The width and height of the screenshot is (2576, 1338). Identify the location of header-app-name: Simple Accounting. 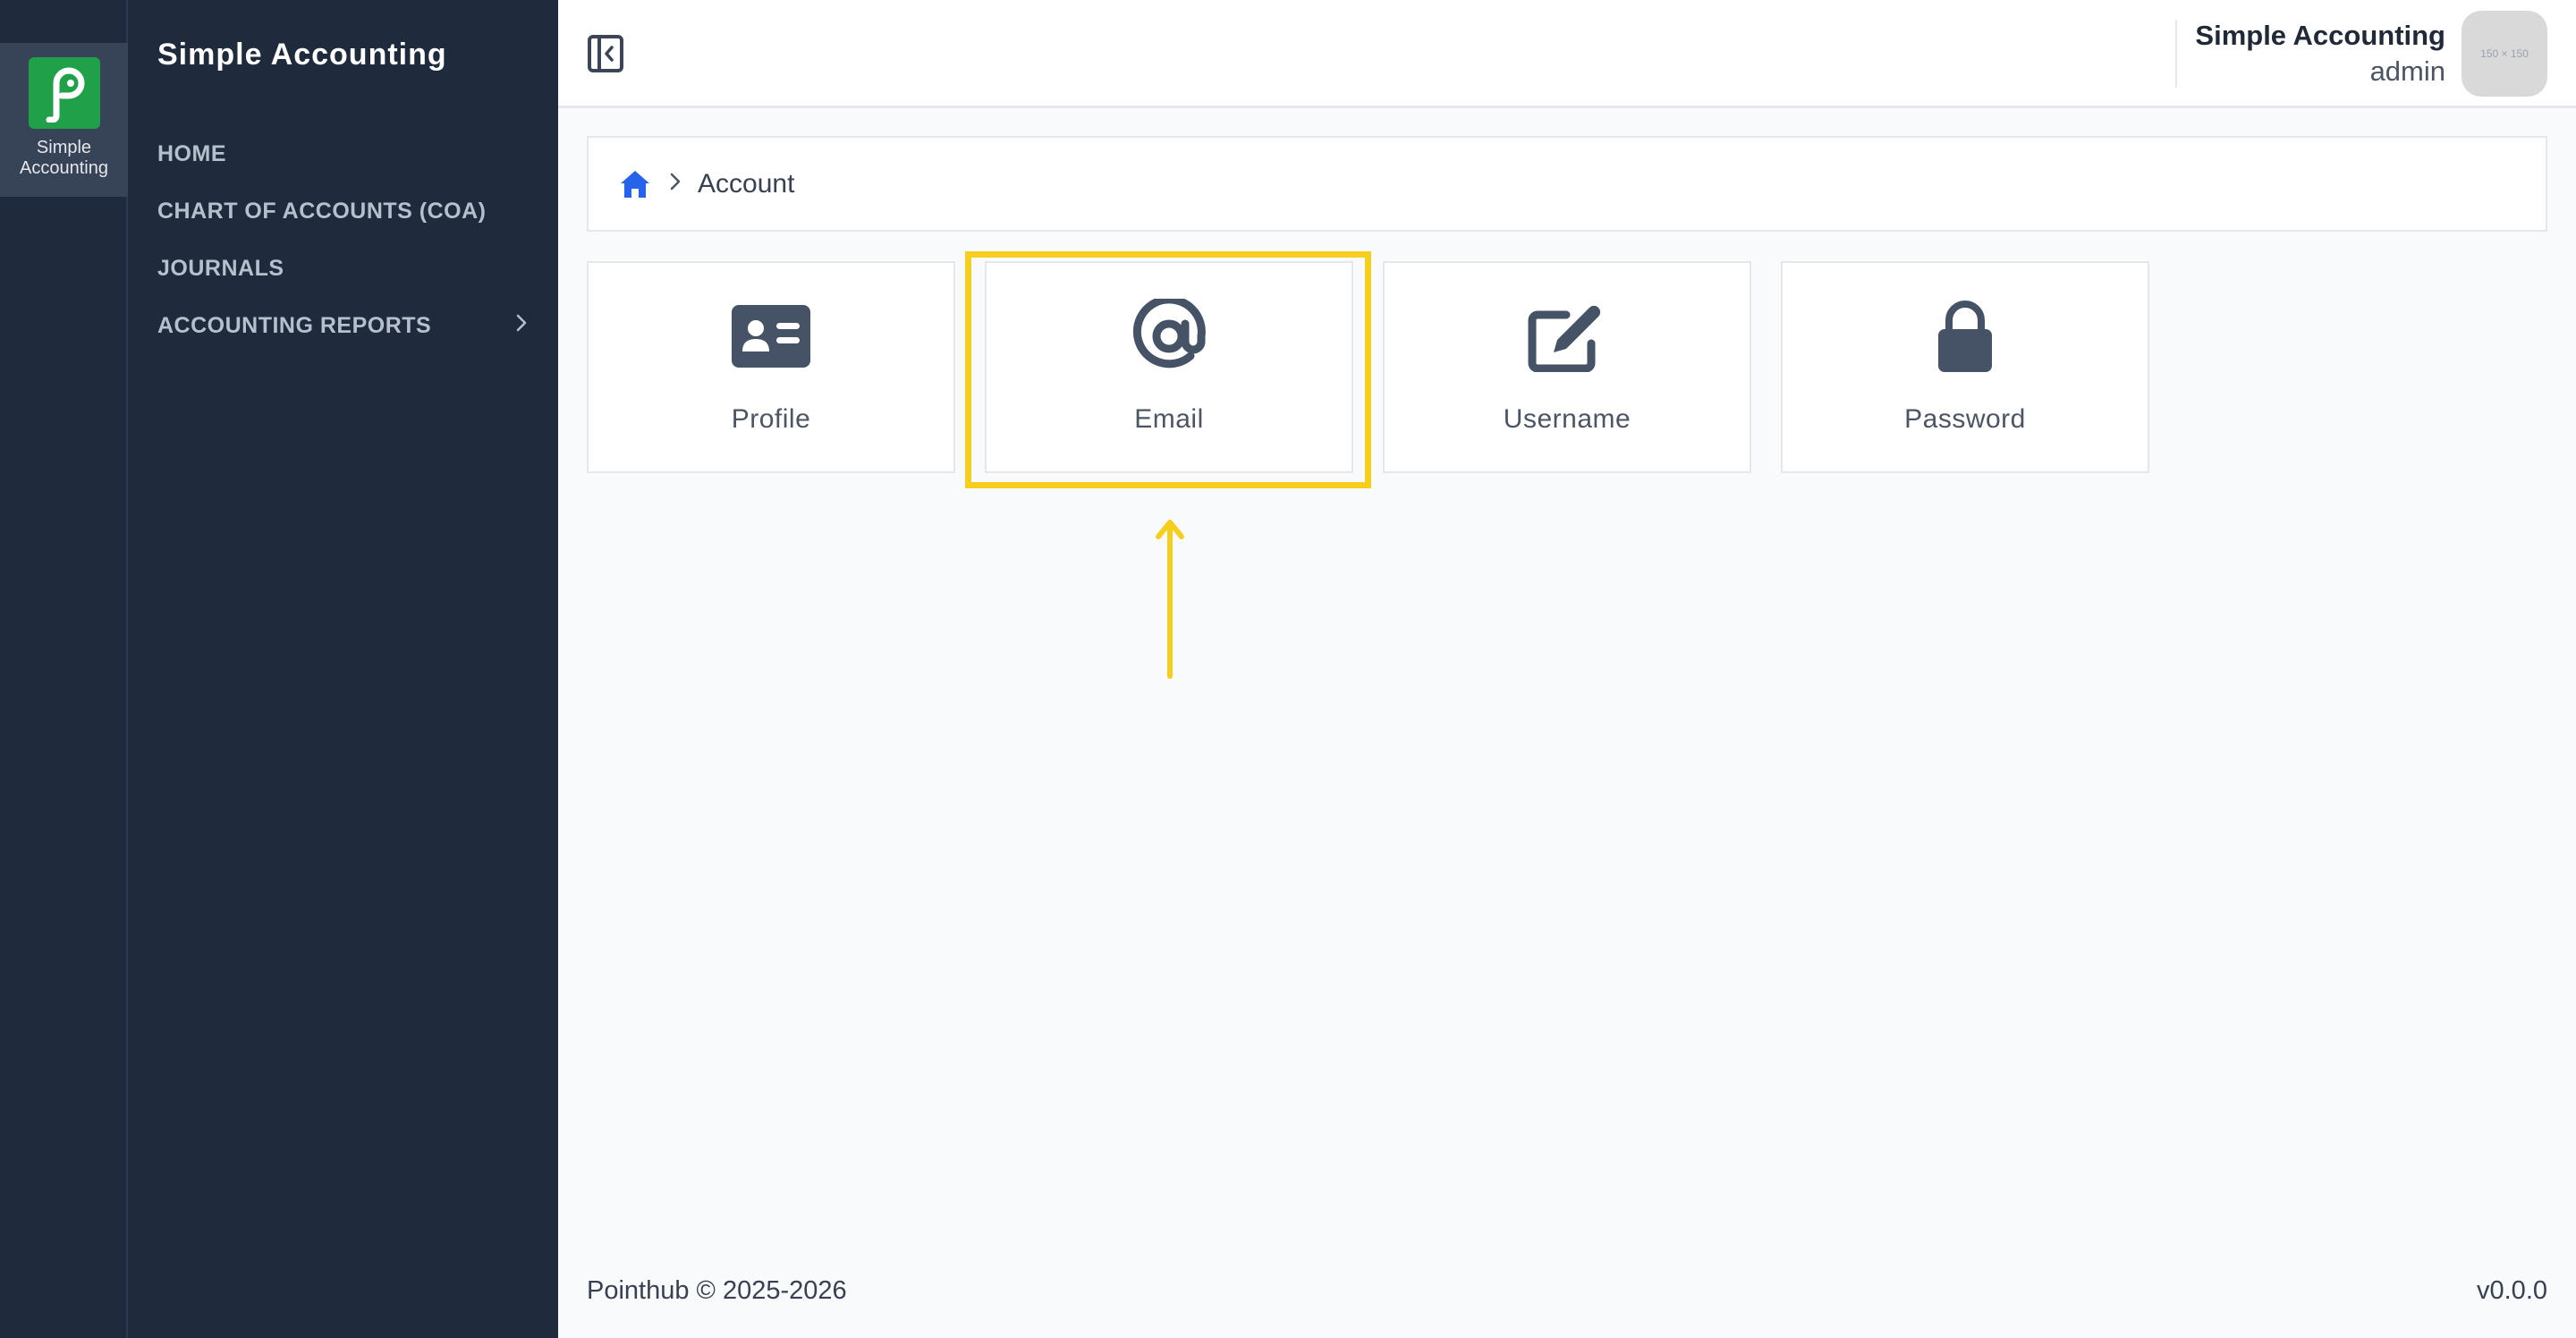
(2320, 35).